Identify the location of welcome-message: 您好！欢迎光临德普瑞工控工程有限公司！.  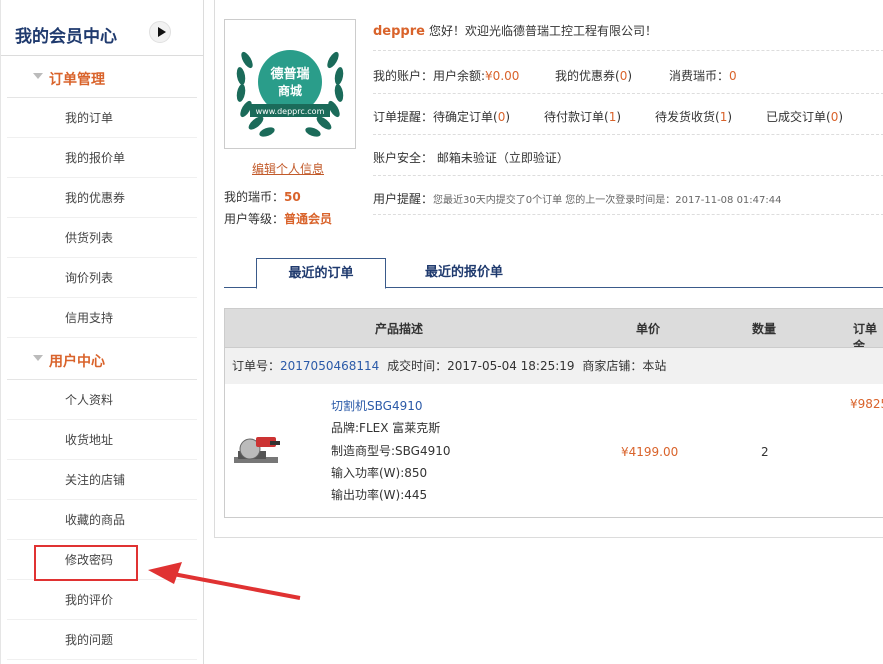
(542, 31).